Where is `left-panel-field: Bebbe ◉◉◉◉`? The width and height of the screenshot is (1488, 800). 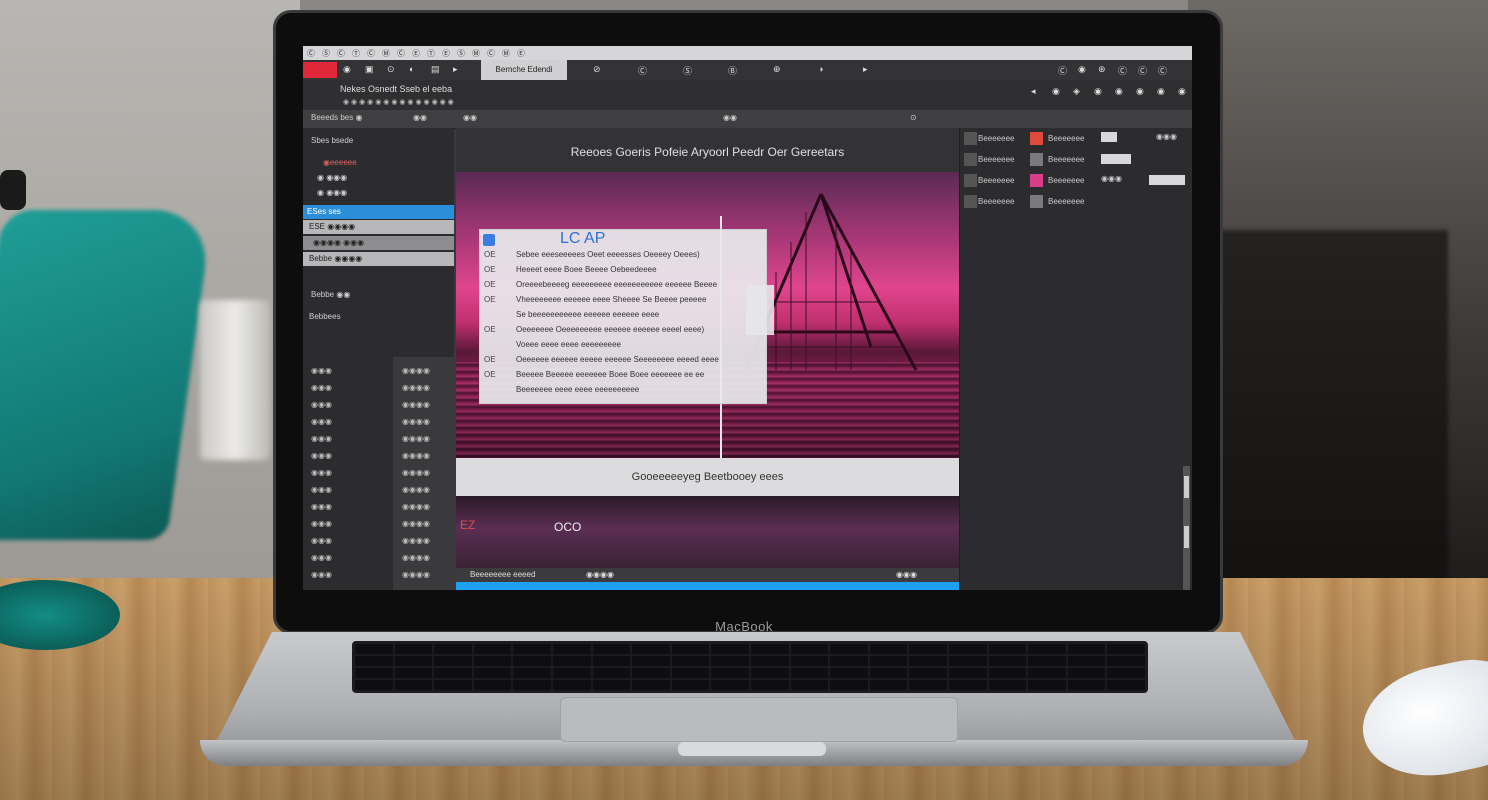
left-panel-field: Bebbe ◉◉◉◉ is located at coordinates (378, 259).